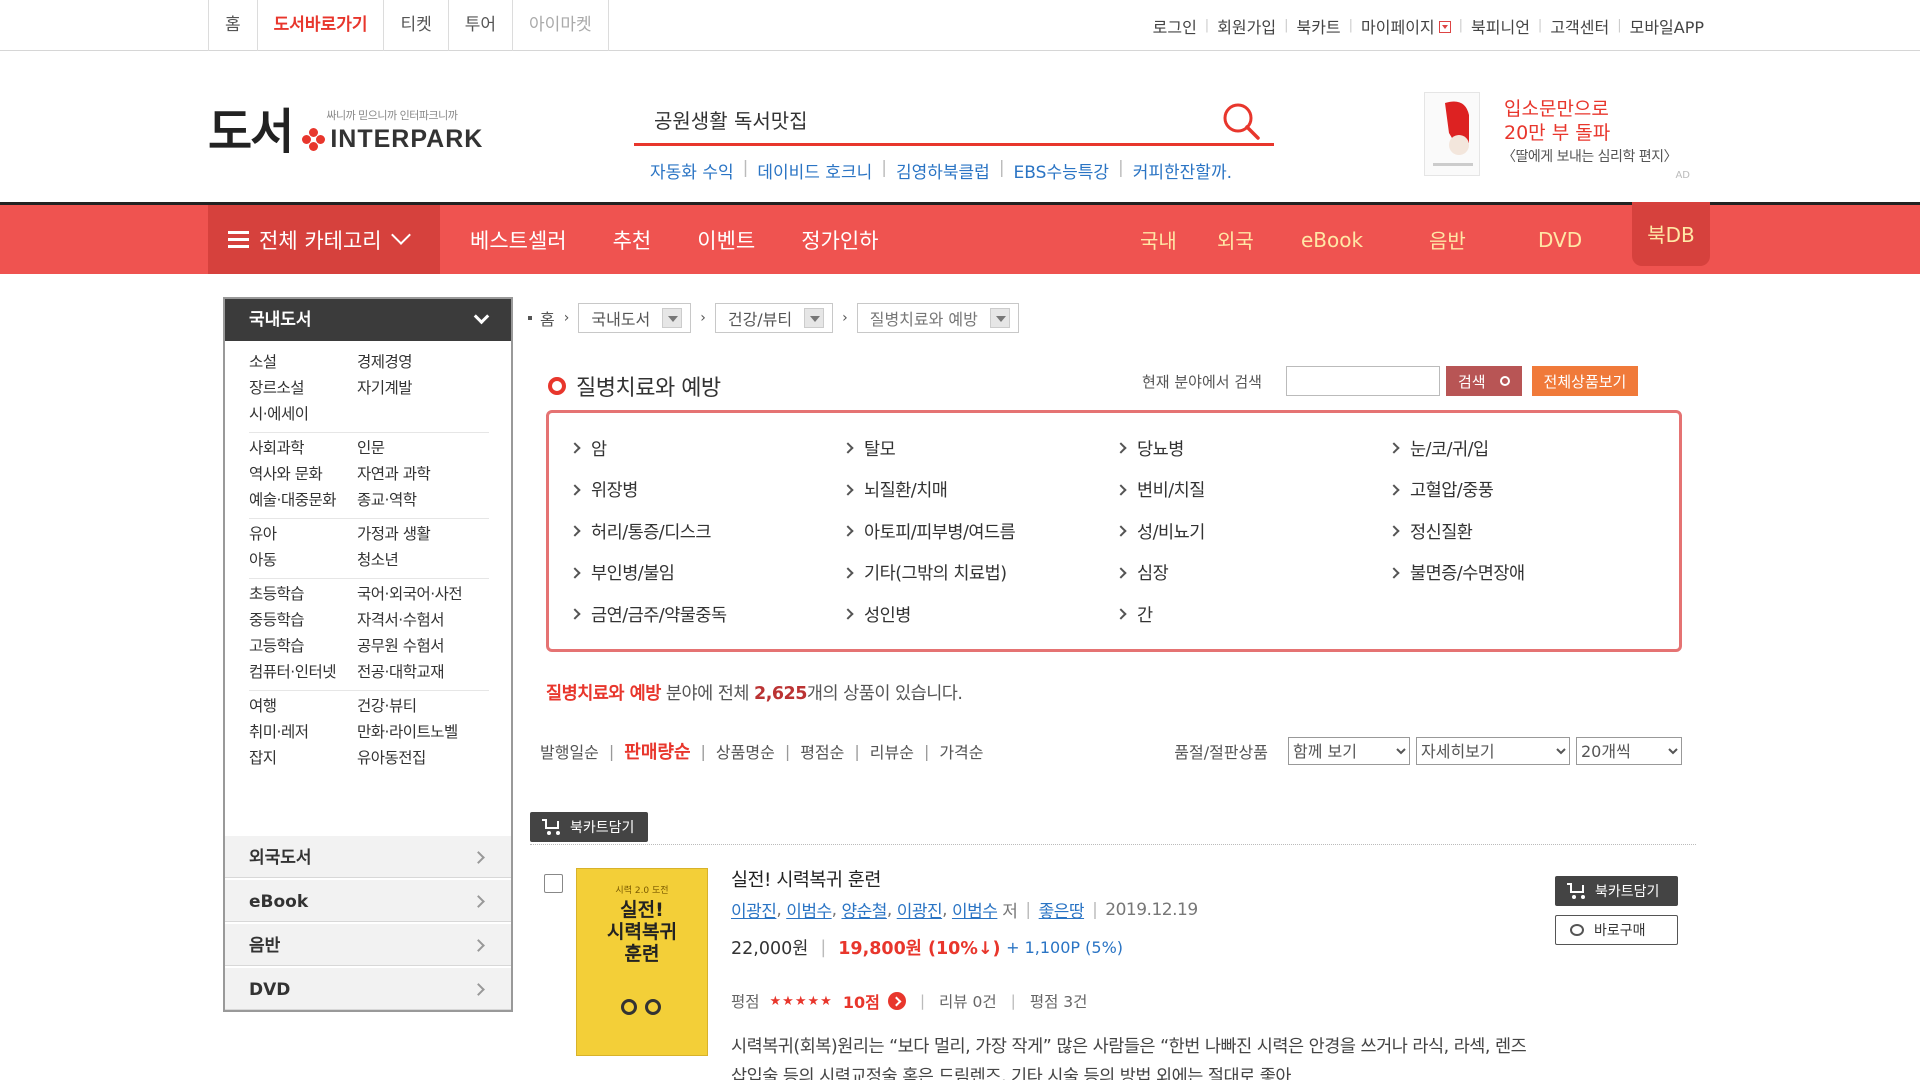  I want to click on sidebar-item: 고등학습, so click(303, 646).